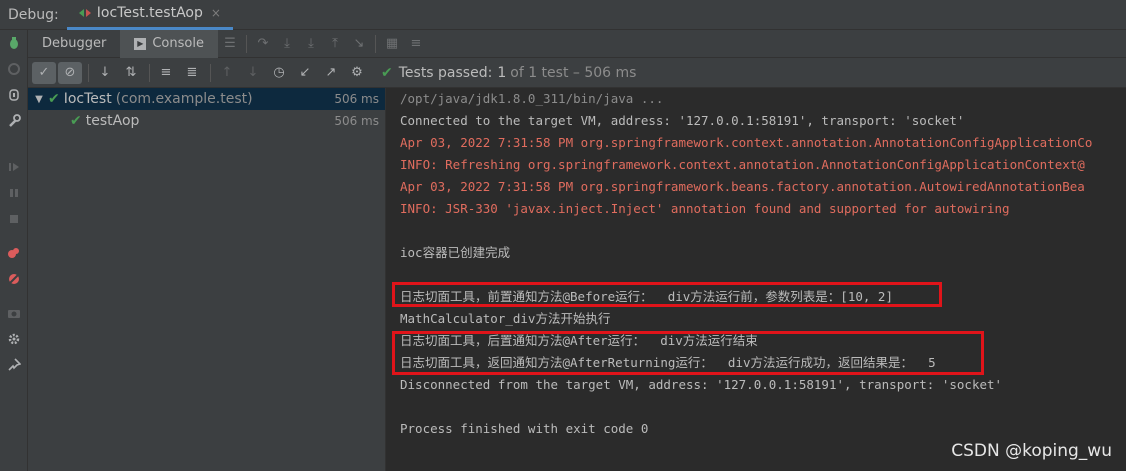 This screenshot has width=1126, height=471. What do you see at coordinates (14, 43) in the screenshot?
I see `bug-icon` at bounding box center [14, 43].